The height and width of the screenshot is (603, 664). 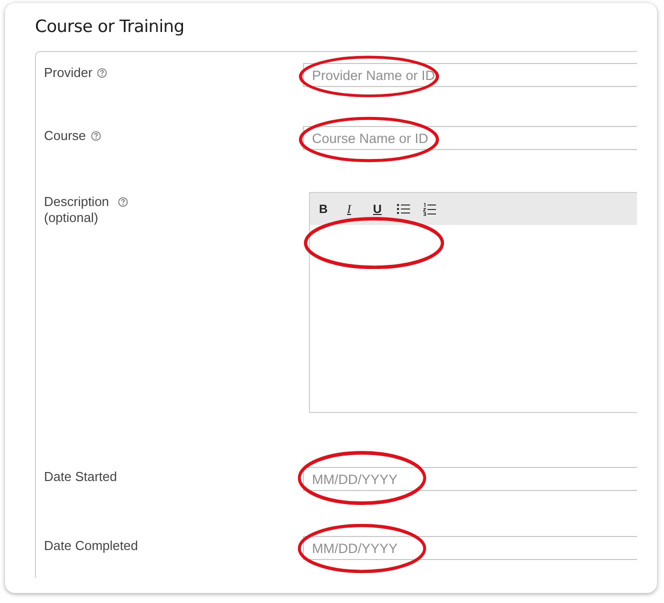 I want to click on bullet-list-icon, so click(x=403, y=209).